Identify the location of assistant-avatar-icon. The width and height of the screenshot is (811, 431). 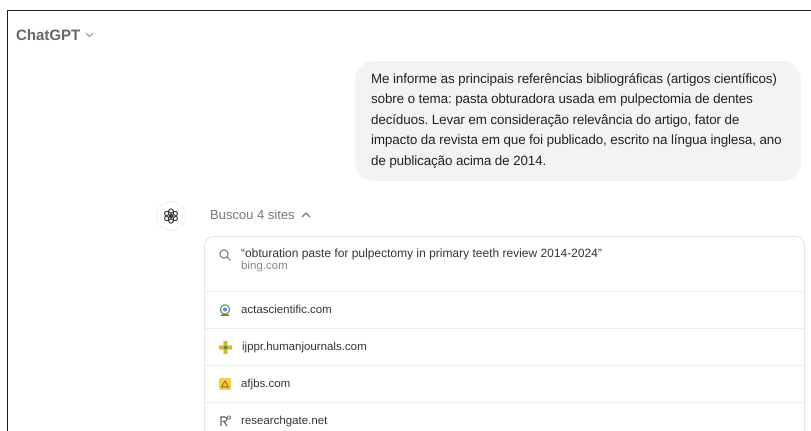
(171, 216).